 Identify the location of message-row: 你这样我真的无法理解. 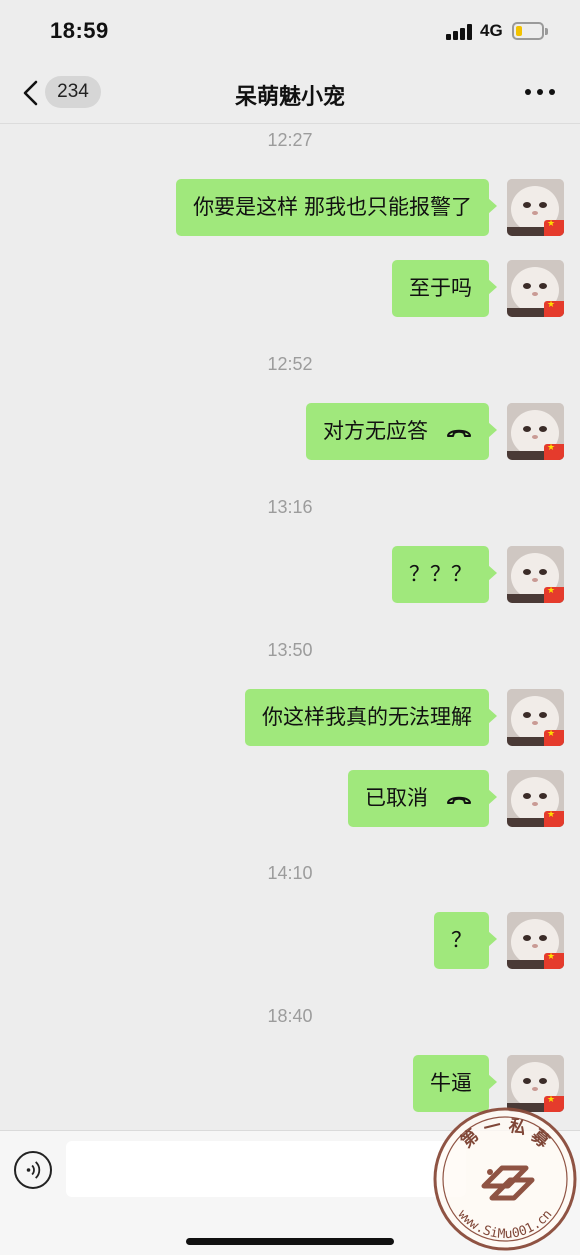
(290, 718).